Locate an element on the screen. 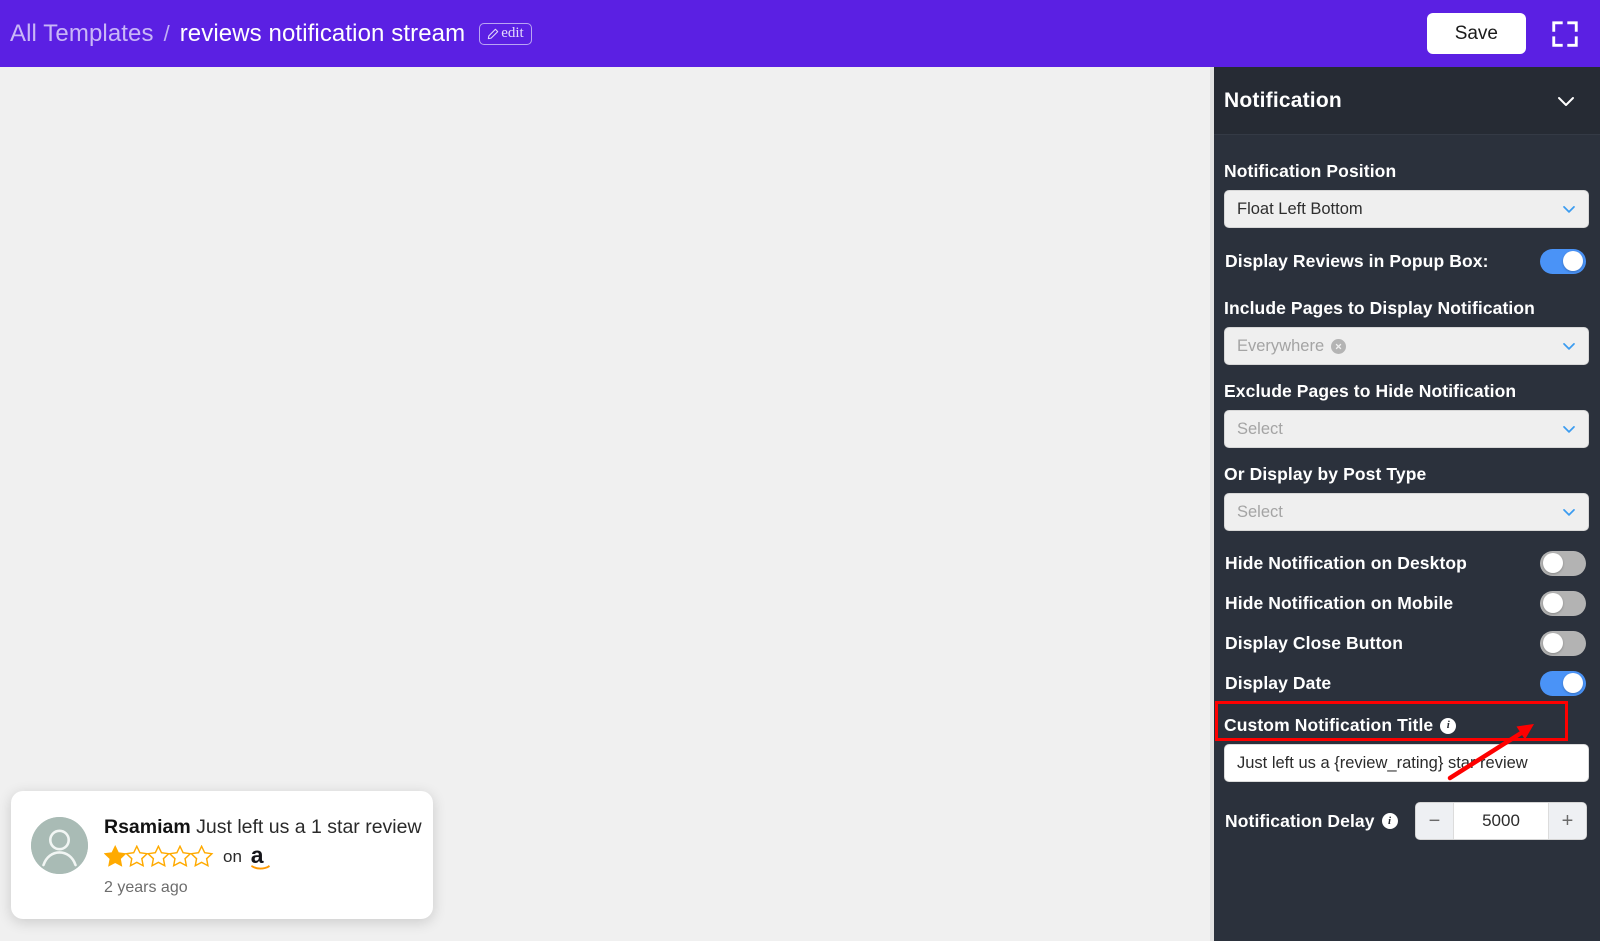  include-pages-select: Everywhere is located at coordinates (1406, 346).